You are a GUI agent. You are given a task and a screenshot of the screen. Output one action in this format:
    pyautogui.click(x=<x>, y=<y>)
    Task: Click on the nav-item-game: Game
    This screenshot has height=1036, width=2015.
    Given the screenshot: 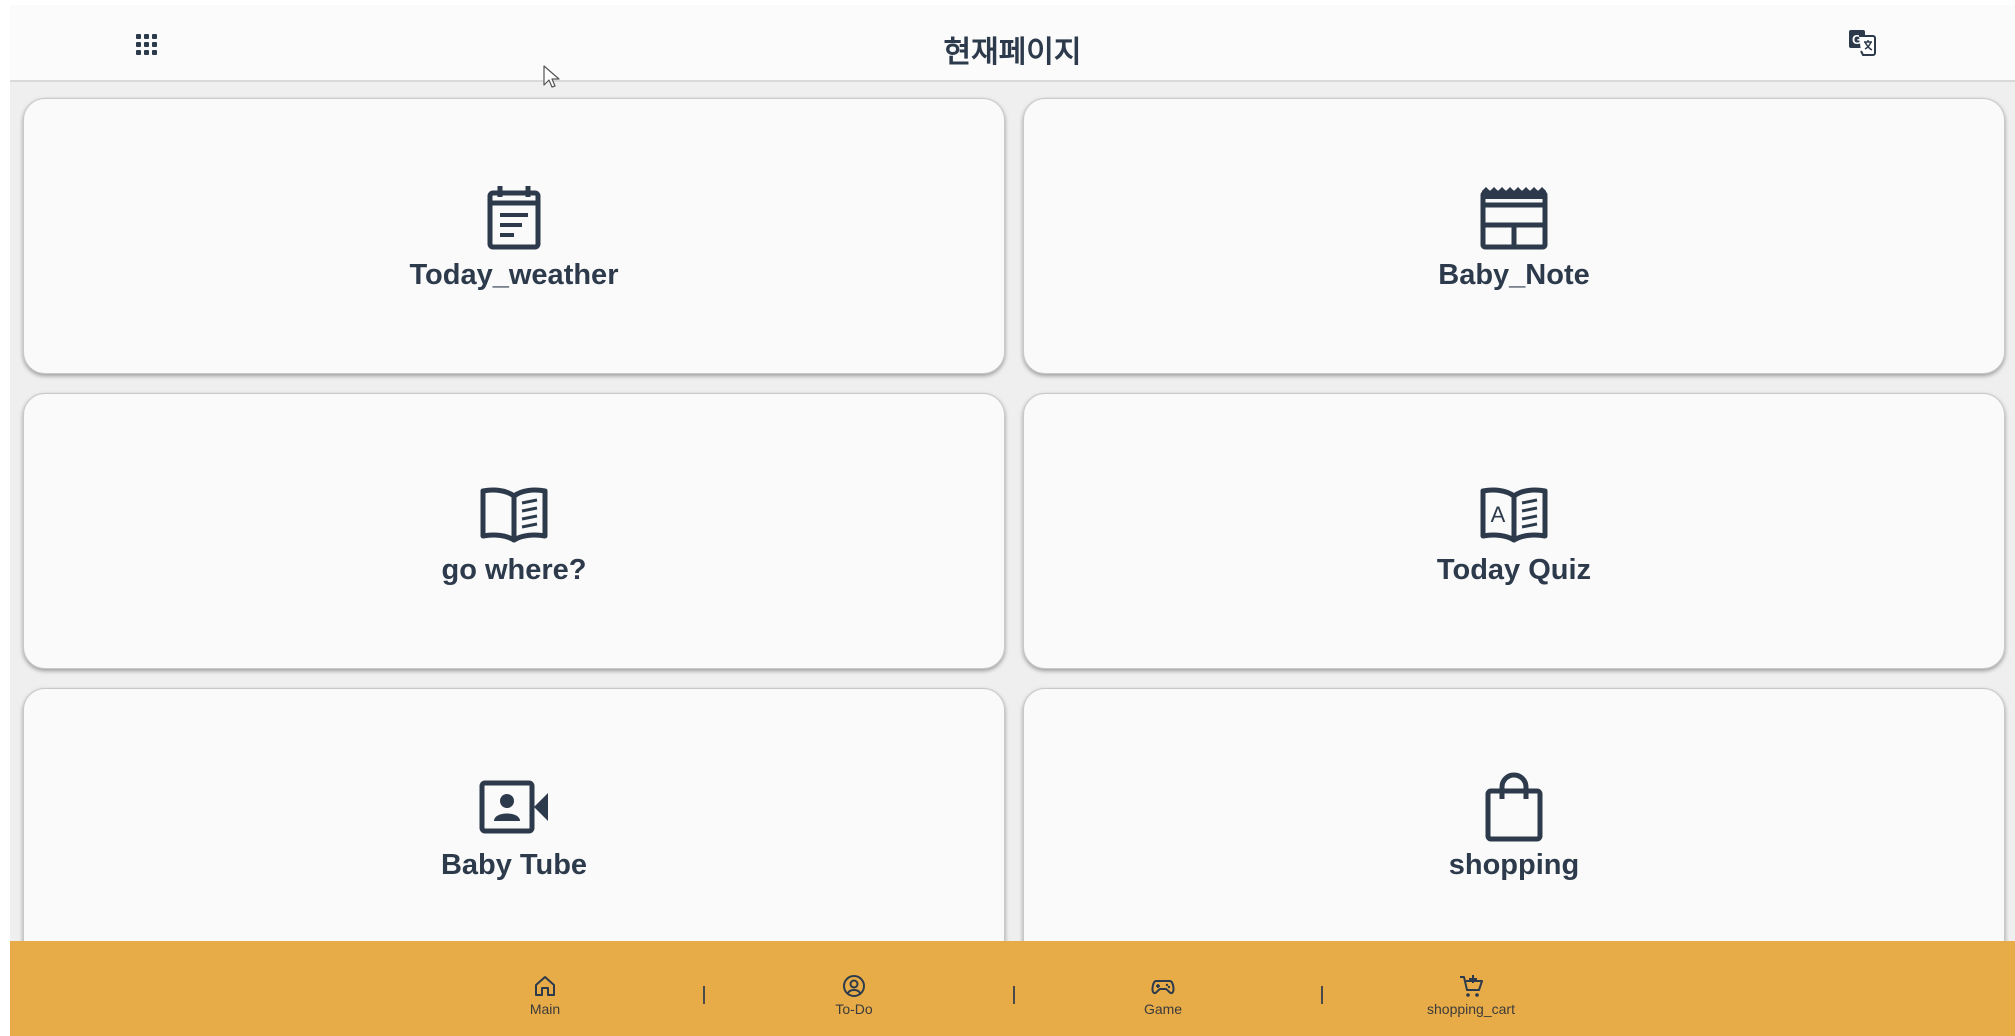 What is the action you would take?
    pyautogui.click(x=1163, y=995)
    